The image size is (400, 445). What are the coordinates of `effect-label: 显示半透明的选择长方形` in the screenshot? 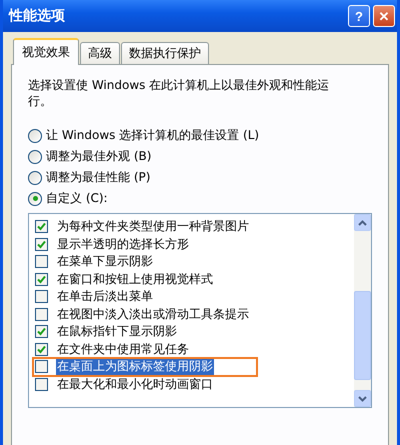 It's located at (123, 244).